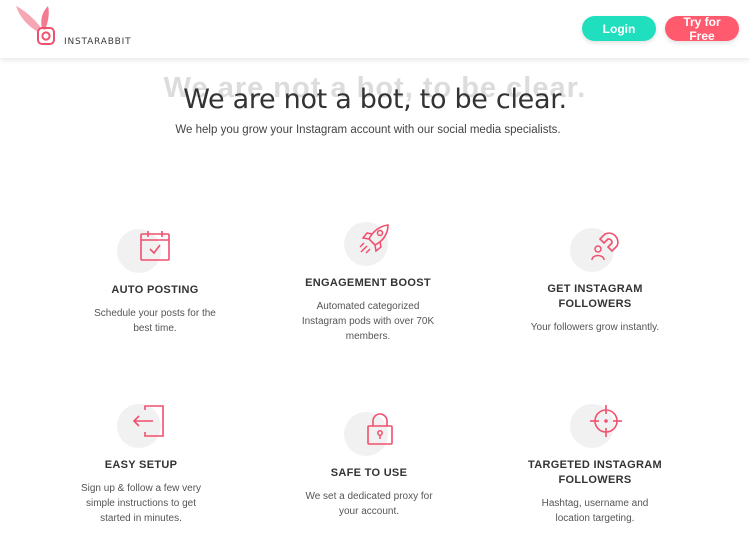  I want to click on login-button: Login, so click(619, 28).